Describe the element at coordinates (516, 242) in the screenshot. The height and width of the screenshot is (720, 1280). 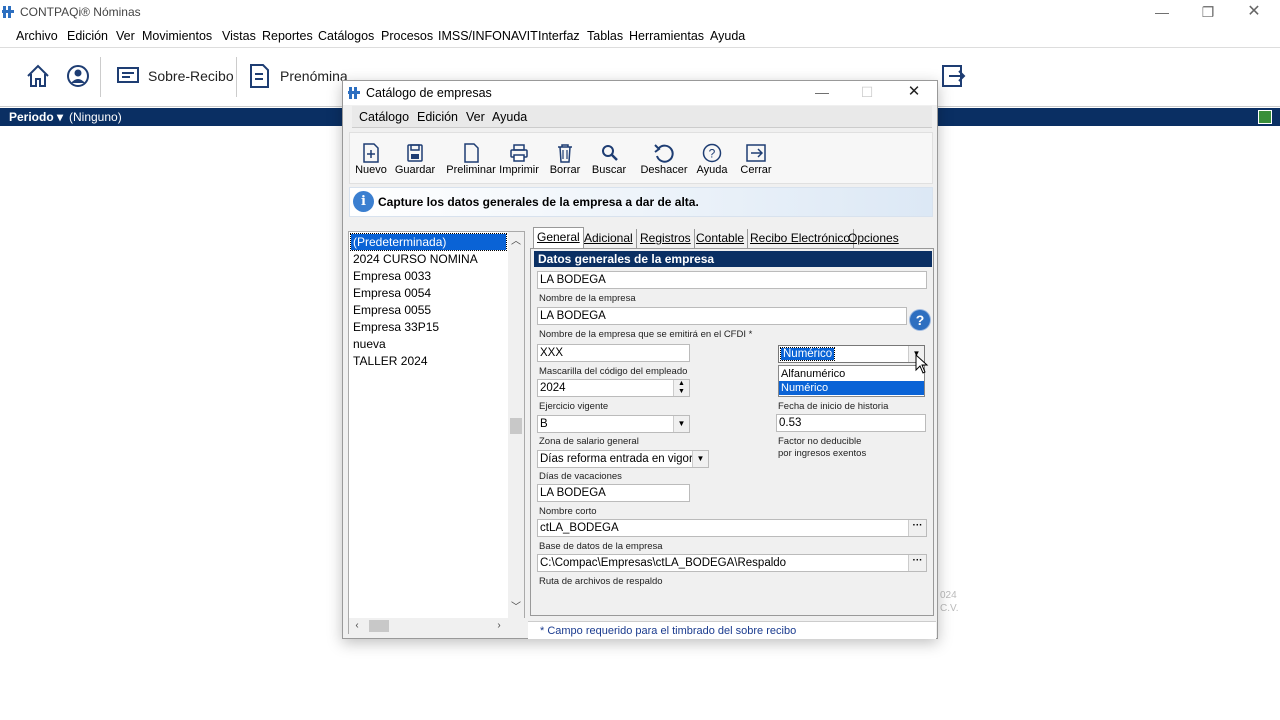
I see `scroll-up-icon: ︿` at that location.